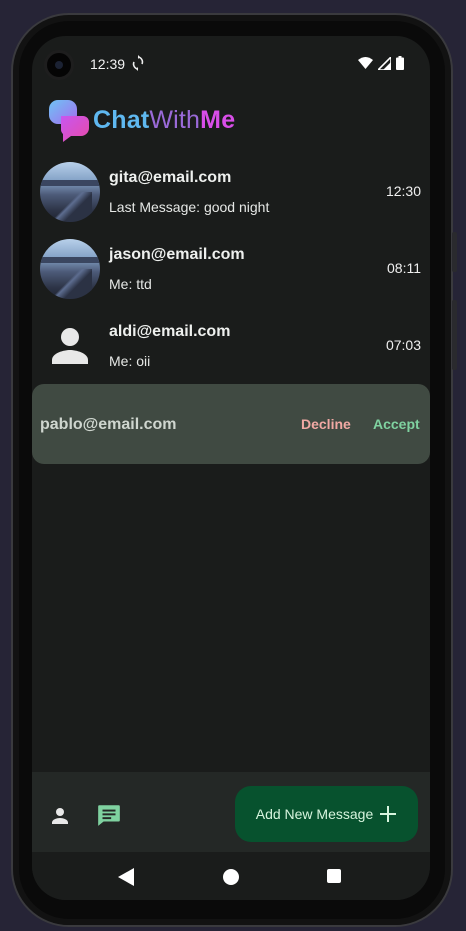  I want to click on chat-time: 12:30, so click(403, 191).